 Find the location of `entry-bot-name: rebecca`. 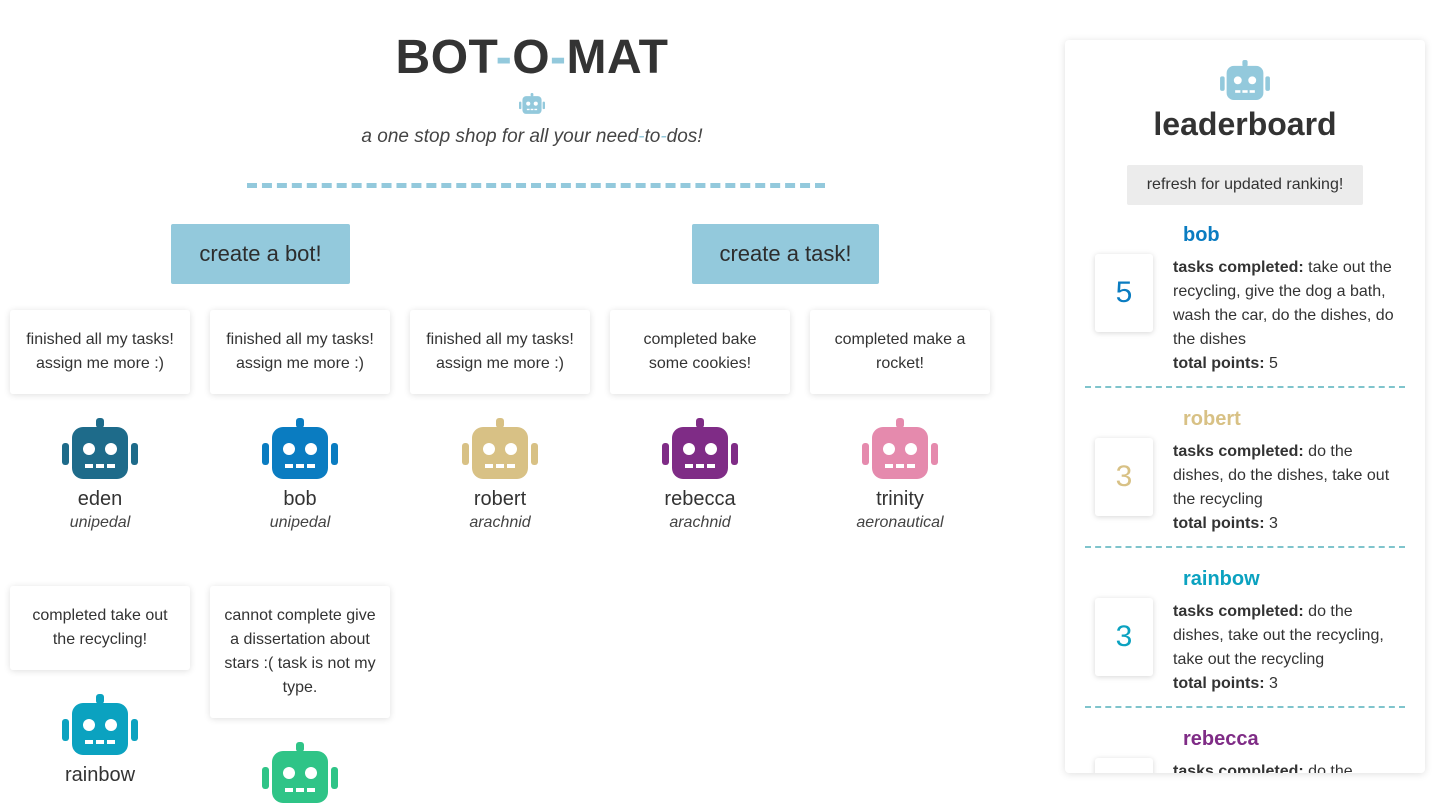

entry-bot-name: rebecca is located at coordinates (1221, 739).